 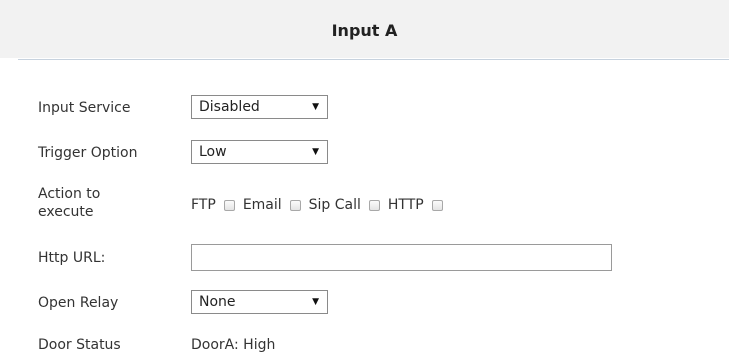 I want to click on email-checkbox, so click(x=295, y=205).